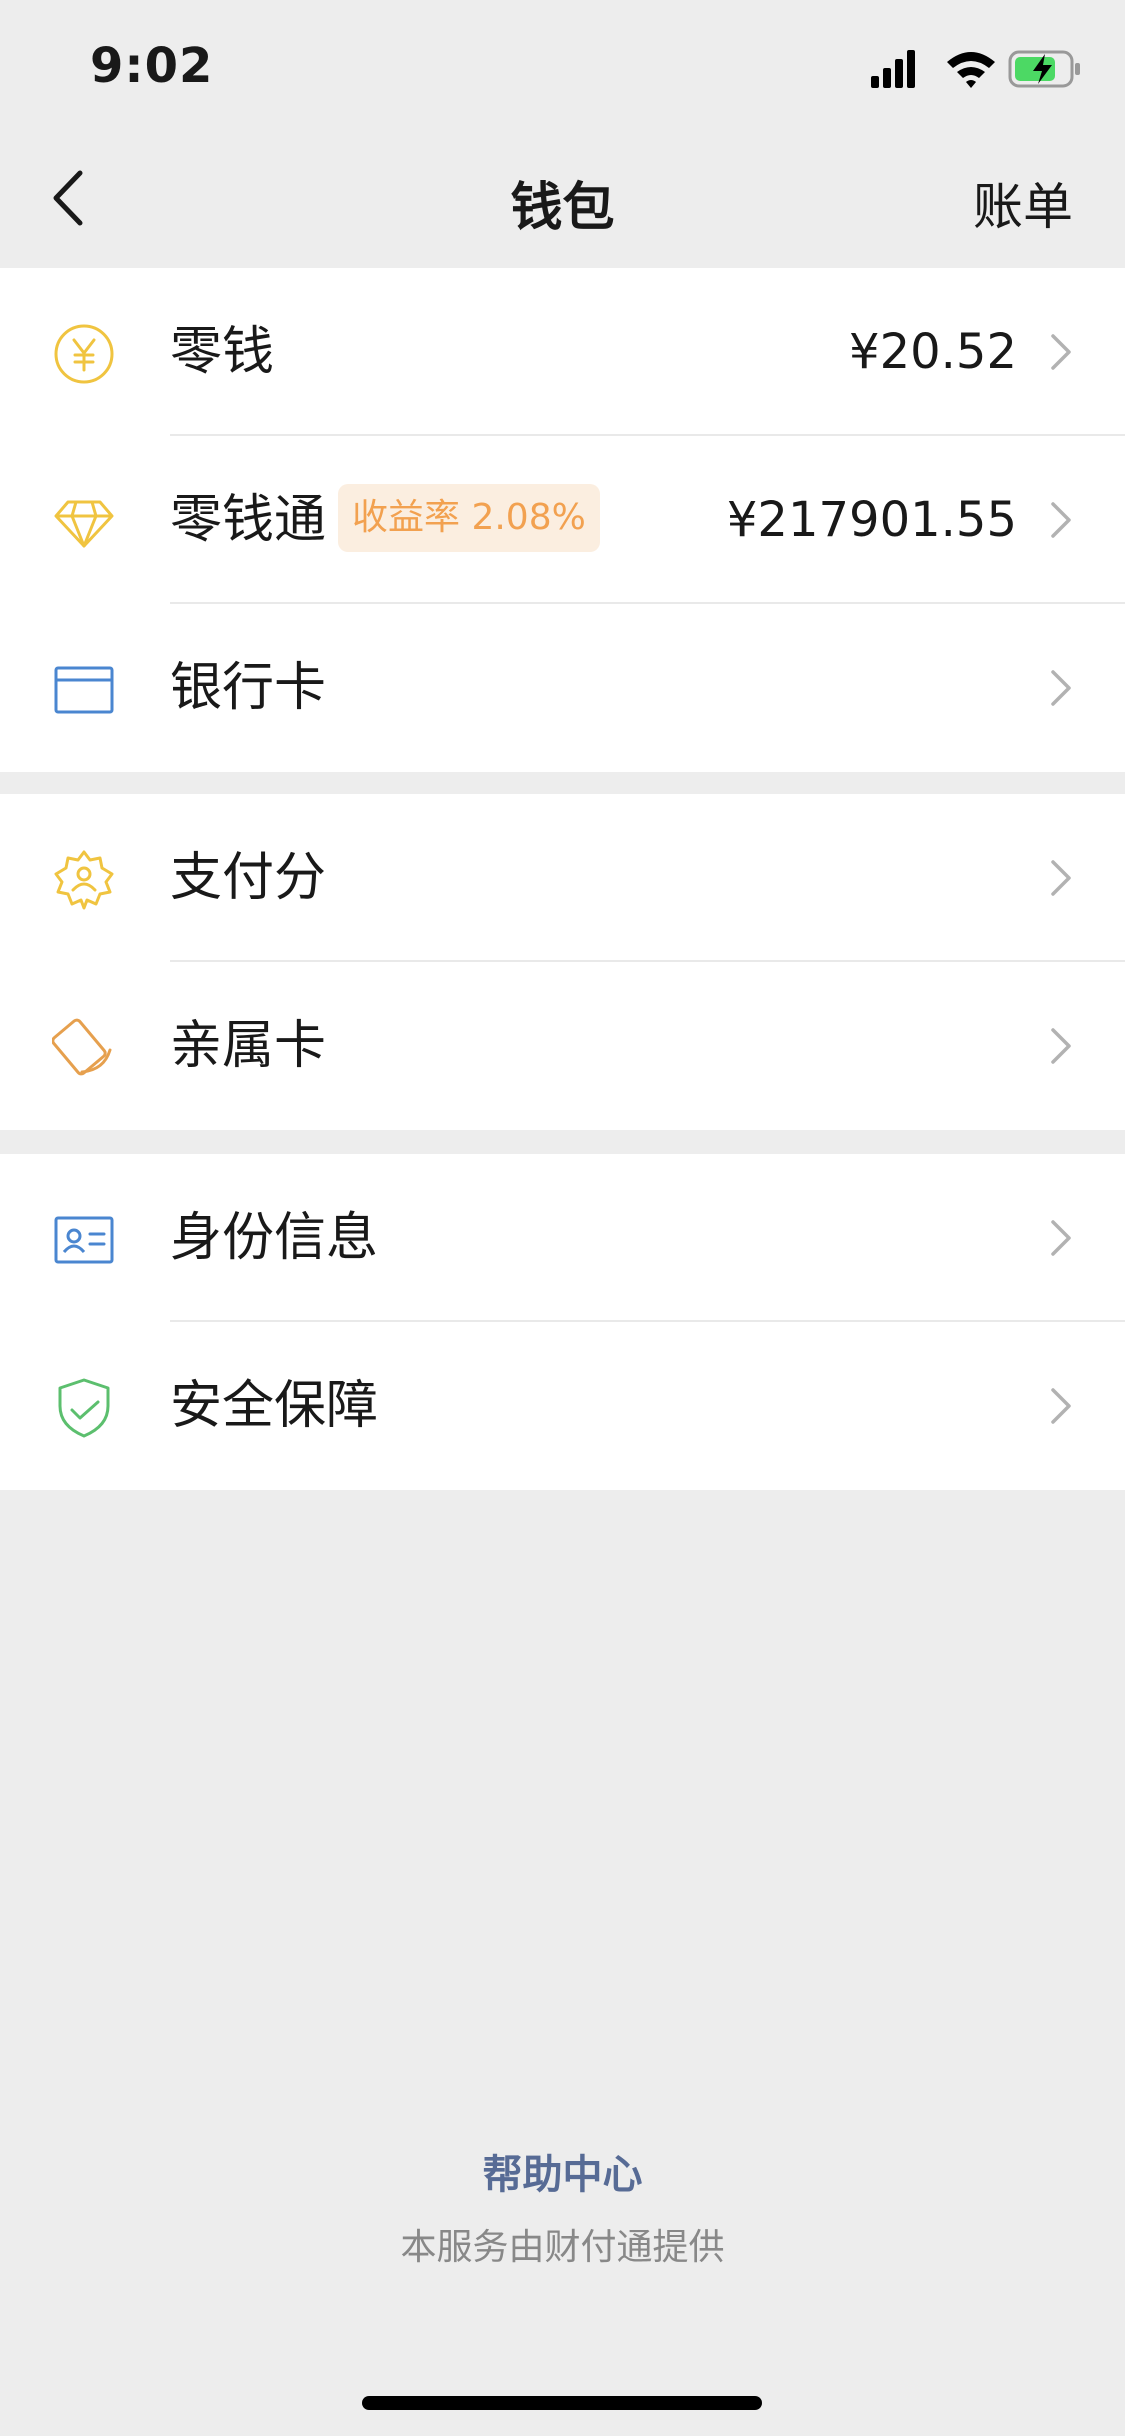  What do you see at coordinates (469, 518) in the screenshot?
I see `yield-rate-badge: 收益率 2.08%` at bounding box center [469, 518].